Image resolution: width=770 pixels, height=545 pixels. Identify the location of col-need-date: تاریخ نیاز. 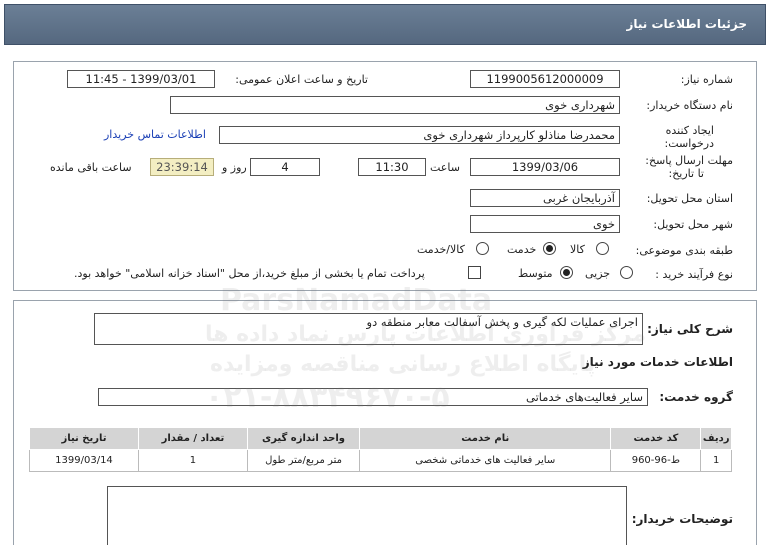
(84, 438).